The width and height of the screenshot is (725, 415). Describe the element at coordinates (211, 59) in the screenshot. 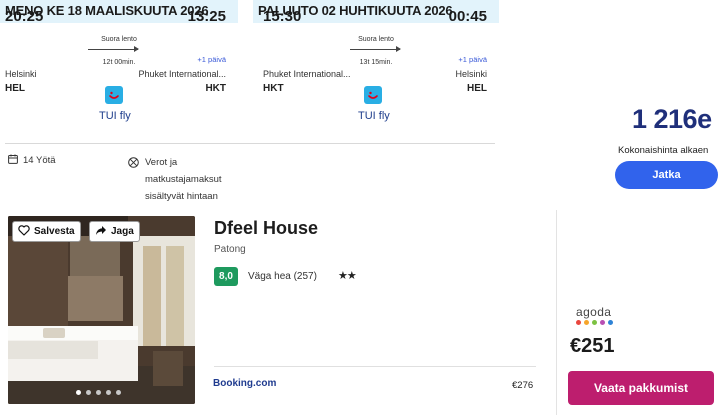

I see `outbound-plus-day: +1 päivä` at that location.